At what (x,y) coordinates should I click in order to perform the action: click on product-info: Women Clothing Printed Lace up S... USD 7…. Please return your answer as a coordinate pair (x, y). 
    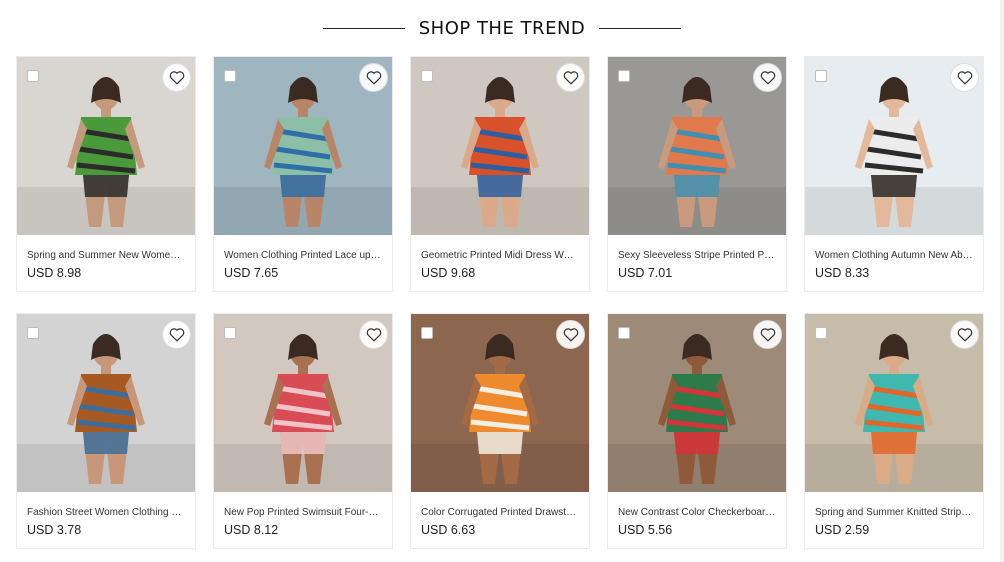
    Looking at the image, I should click on (303, 258).